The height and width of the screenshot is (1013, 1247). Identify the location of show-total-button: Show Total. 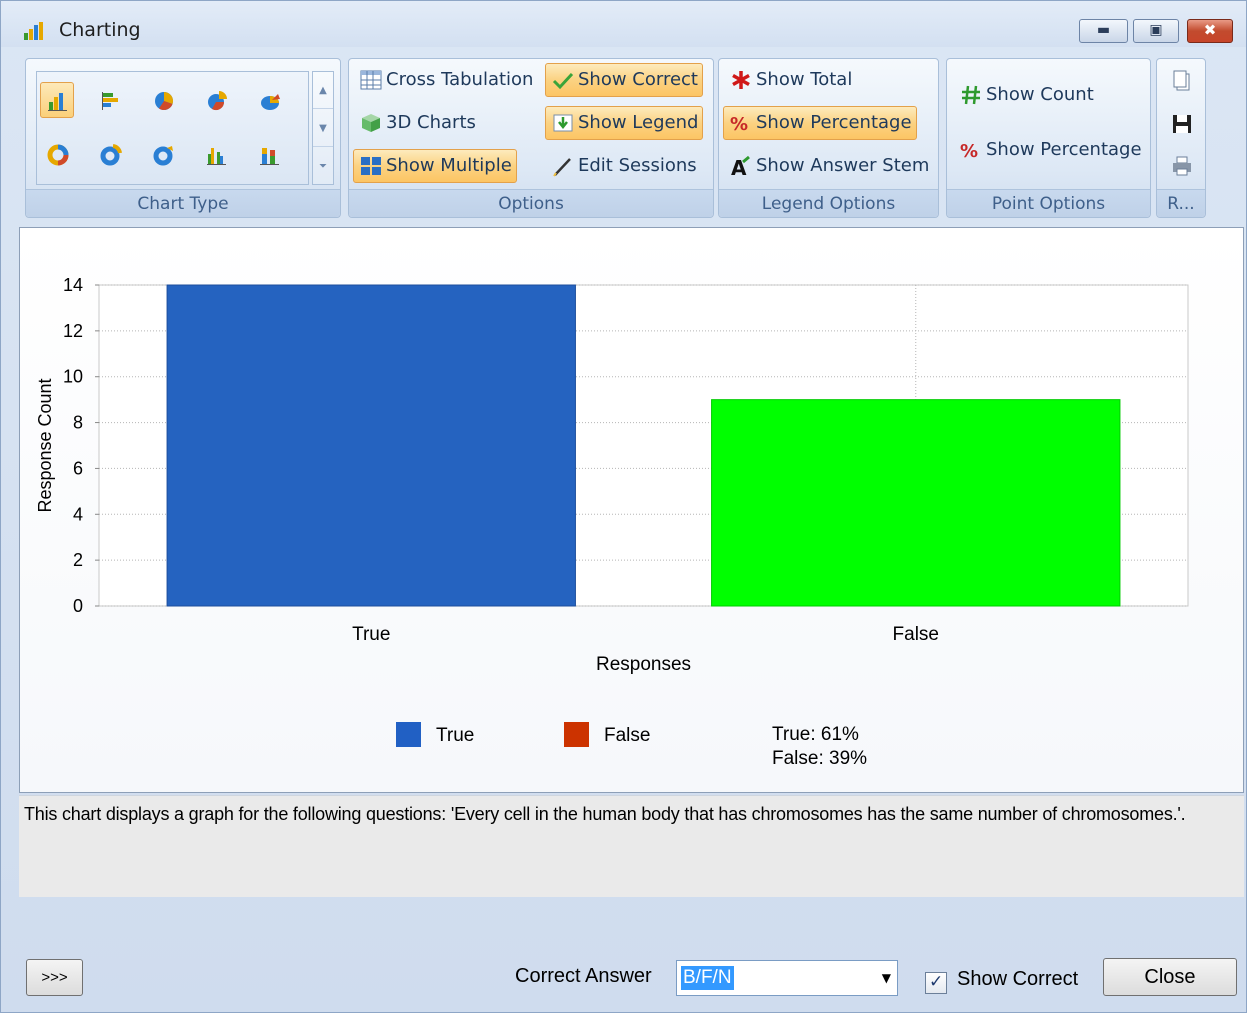
(790, 80).